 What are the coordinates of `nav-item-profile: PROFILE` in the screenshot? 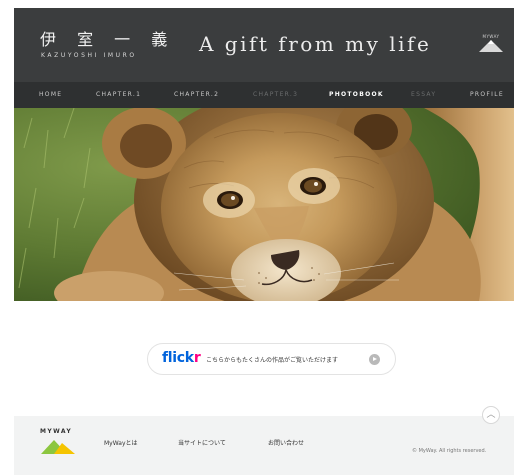 It's located at (487, 94).